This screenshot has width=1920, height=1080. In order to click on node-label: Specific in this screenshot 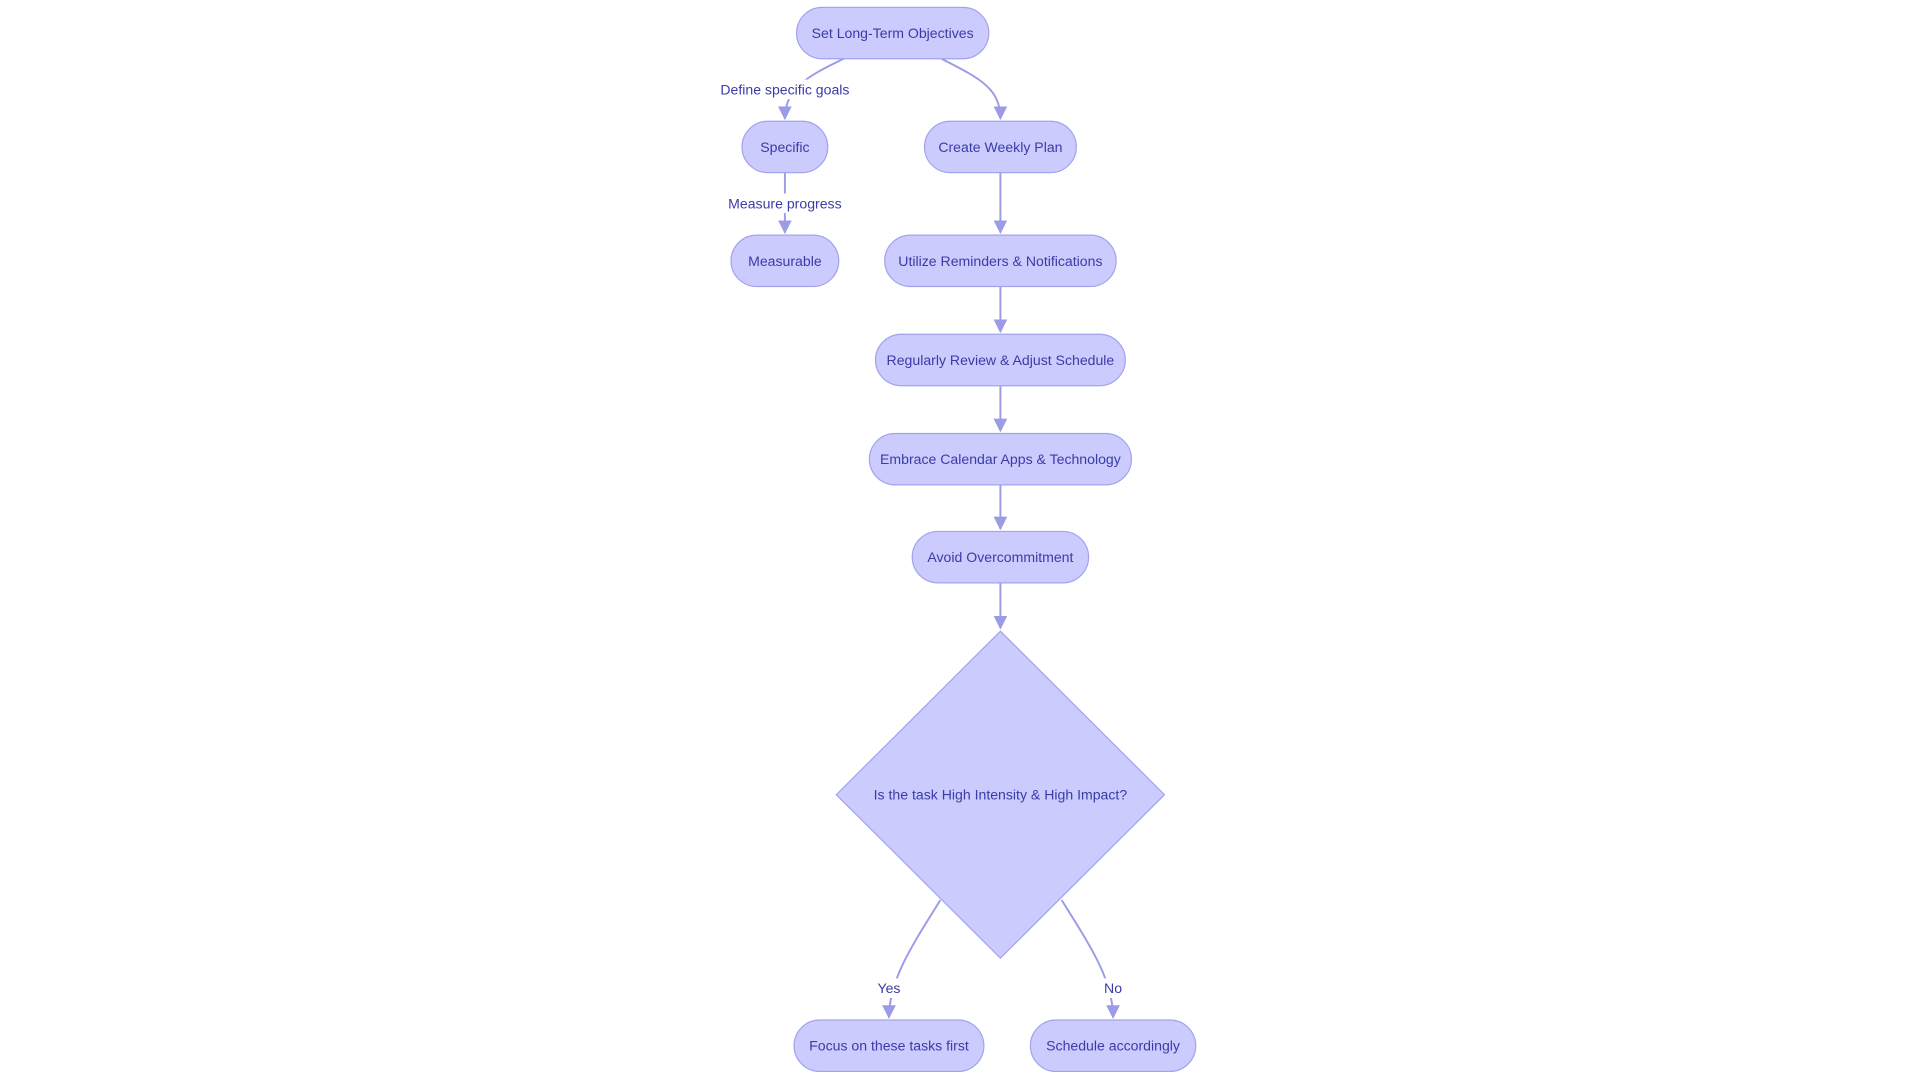, I will do `click(784, 147)`.